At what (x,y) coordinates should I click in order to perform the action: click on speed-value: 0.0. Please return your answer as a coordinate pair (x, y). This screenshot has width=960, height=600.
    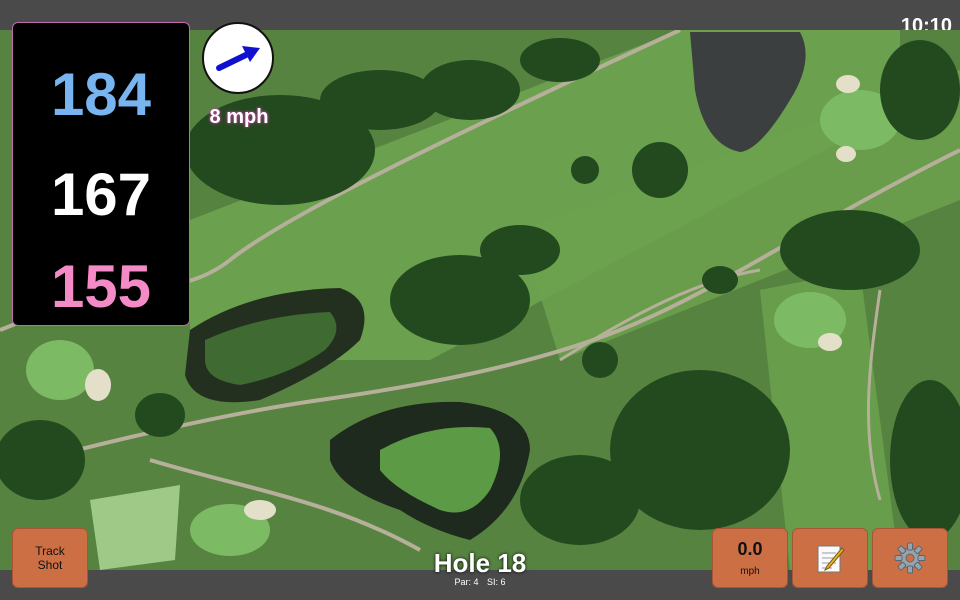
    Looking at the image, I should click on (750, 549).